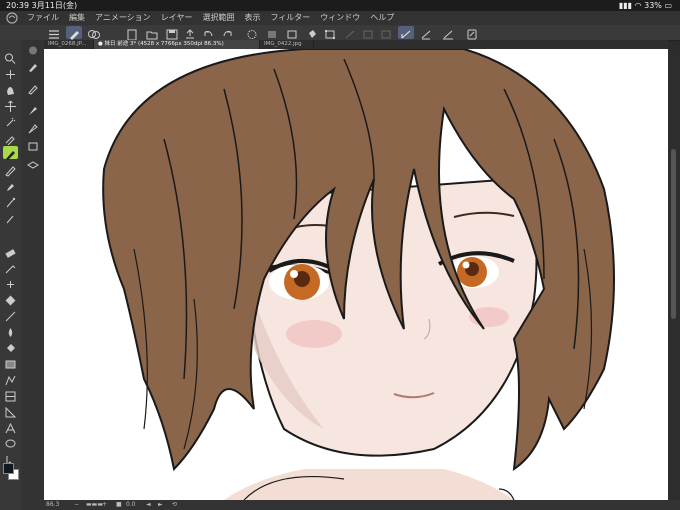  What do you see at coordinates (330, 32) in the screenshot?
I see `transform-icon` at bounding box center [330, 32].